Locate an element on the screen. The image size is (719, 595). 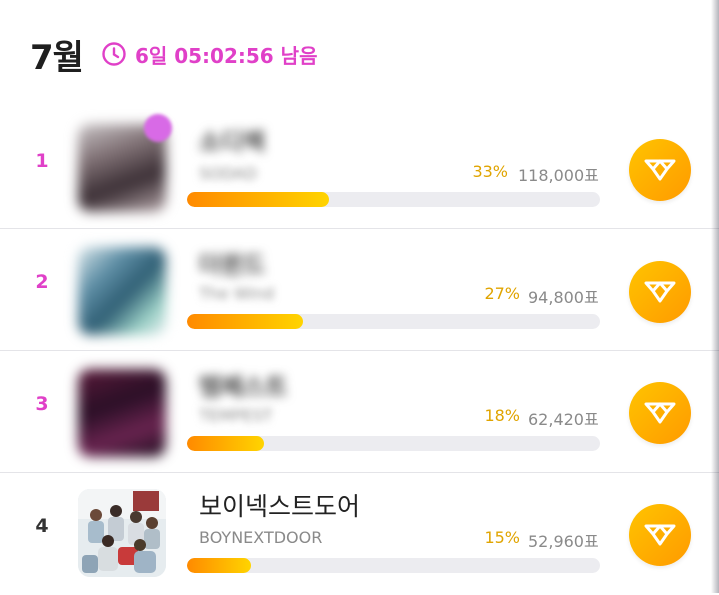
group-photo-icon is located at coordinates (122, 533).